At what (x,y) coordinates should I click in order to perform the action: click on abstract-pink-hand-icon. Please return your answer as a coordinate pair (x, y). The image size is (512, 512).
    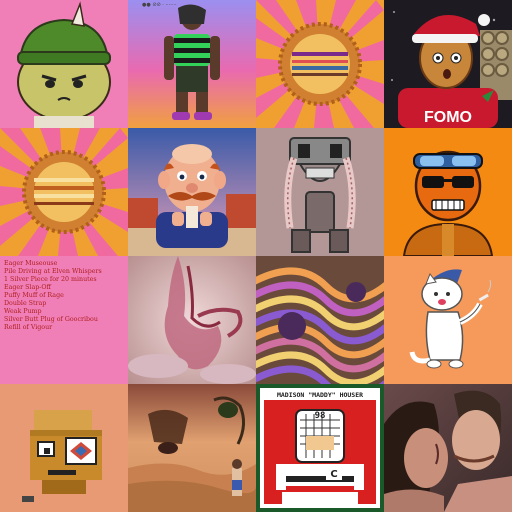
    Looking at the image, I should click on (192, 320).